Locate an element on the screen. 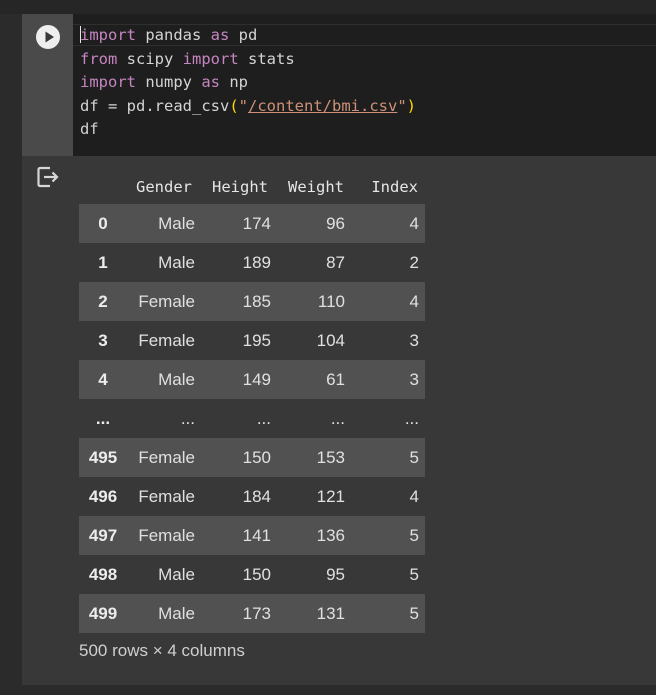 The width and height of the screenshot is (656, 695). table-cell: 121 is located at coordinates (330, 496).